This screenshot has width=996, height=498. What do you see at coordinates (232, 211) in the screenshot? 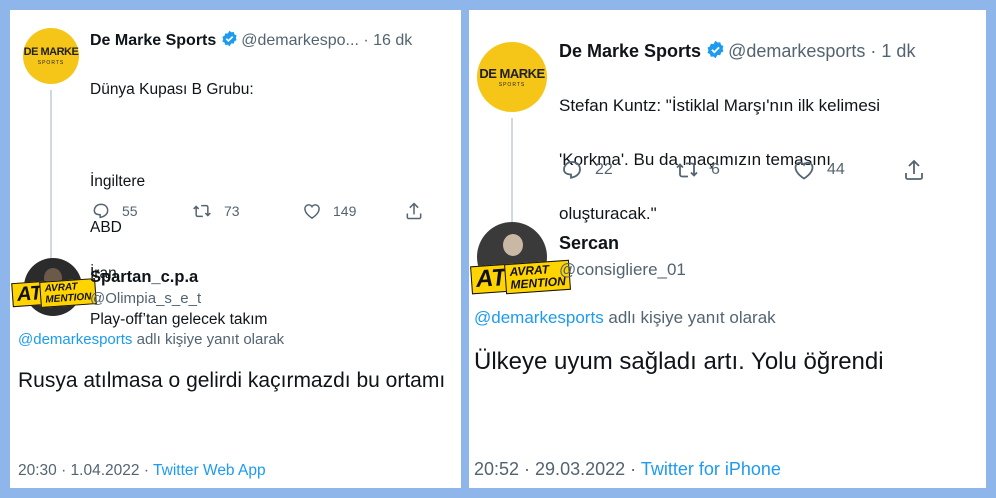
I see `retweet-count: 73` at bounding box center [232, 211].